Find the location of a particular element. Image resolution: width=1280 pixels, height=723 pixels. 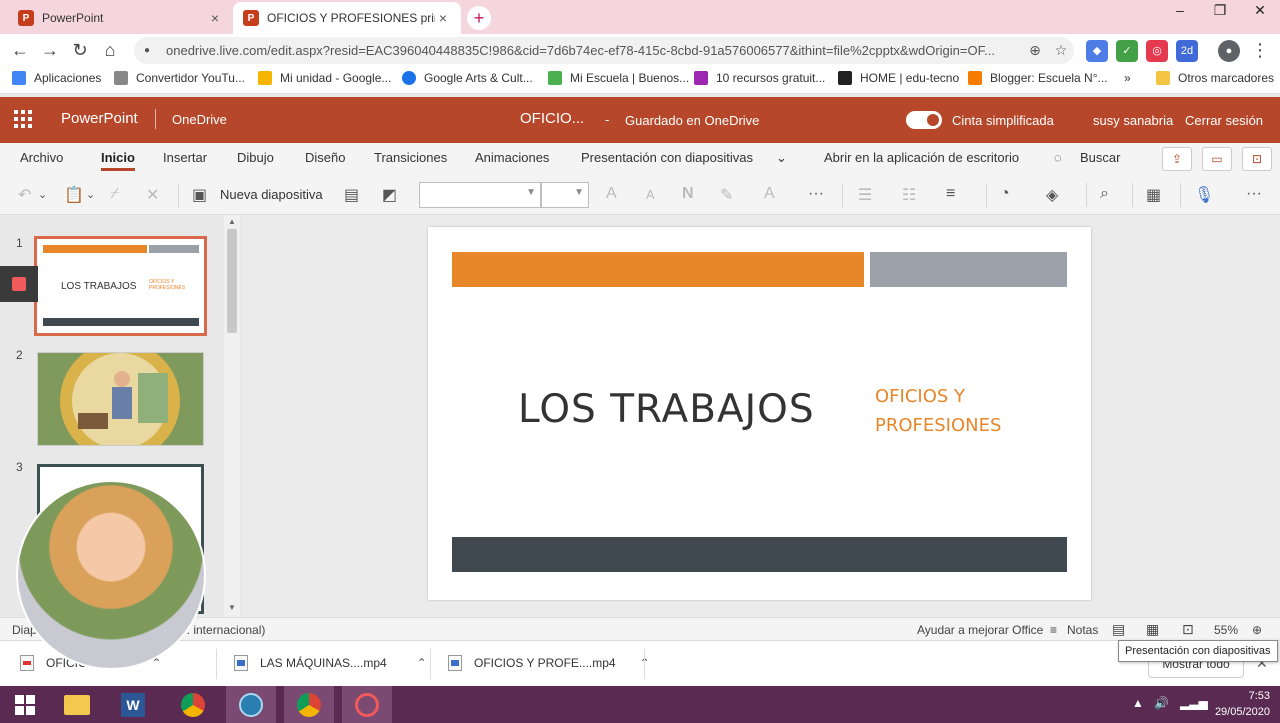

more-commands-icon: ··· is located at coordinates (1254, 194).